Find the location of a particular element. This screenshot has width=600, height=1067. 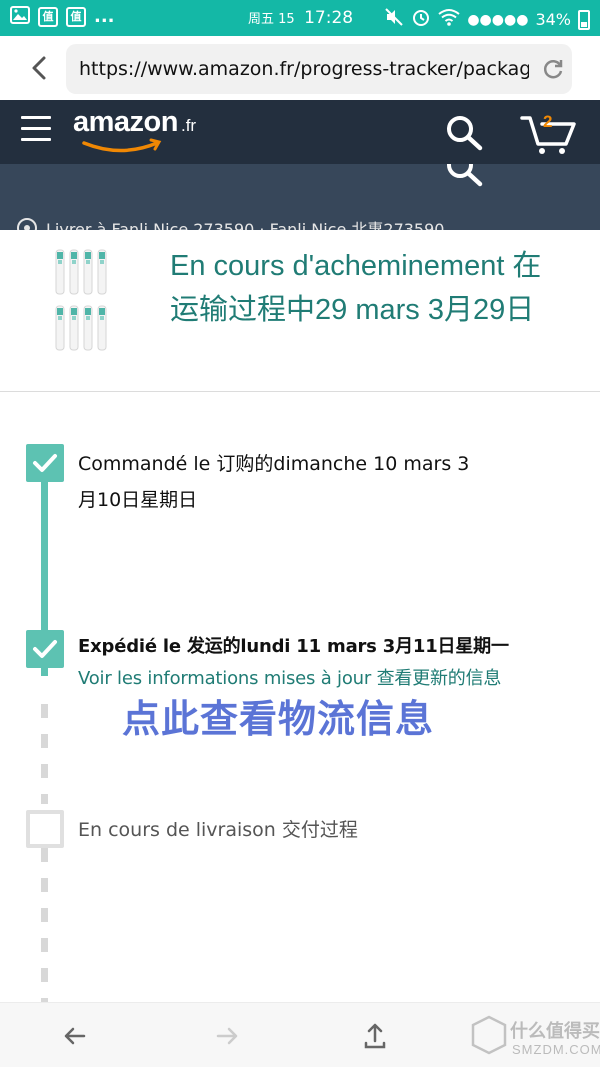

browser-back-nav-button is located at coordinates (75, 1036).